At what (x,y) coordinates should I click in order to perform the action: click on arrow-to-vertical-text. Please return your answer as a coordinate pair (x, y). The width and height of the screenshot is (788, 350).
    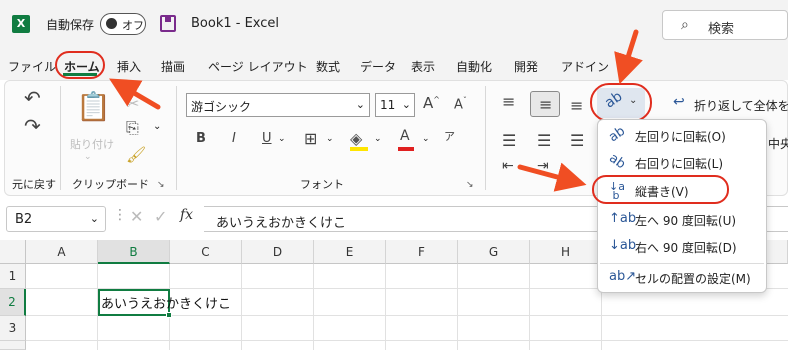
    Looking at the image, I should click on (552, 177).